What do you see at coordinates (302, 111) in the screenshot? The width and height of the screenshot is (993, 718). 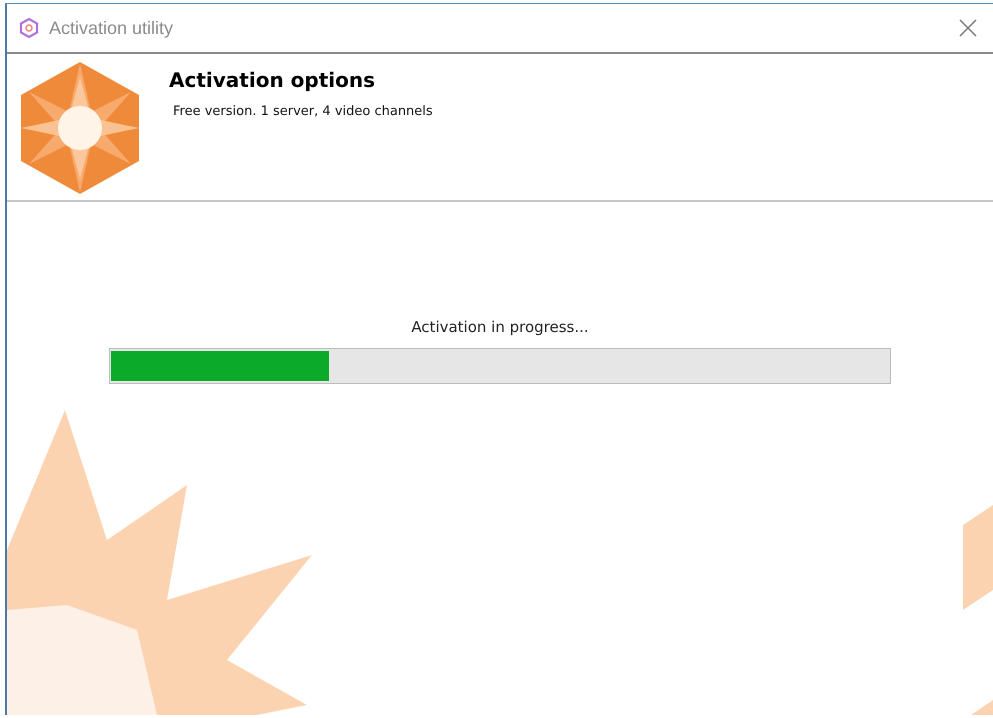 I see `license-description: Free version. 1 server, 4 video channels` at bounding box center [302, 111].